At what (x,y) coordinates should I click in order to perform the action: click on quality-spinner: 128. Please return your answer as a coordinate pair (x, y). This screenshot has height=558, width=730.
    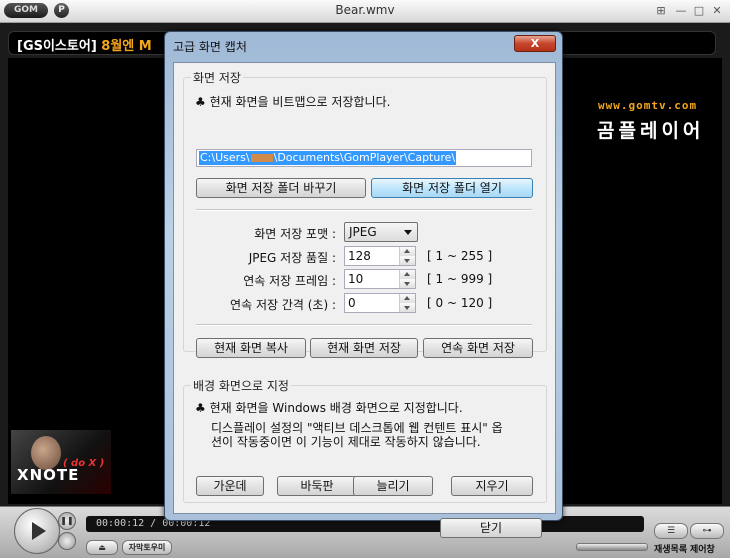
    Looking at the image, I should click on (380, 256).